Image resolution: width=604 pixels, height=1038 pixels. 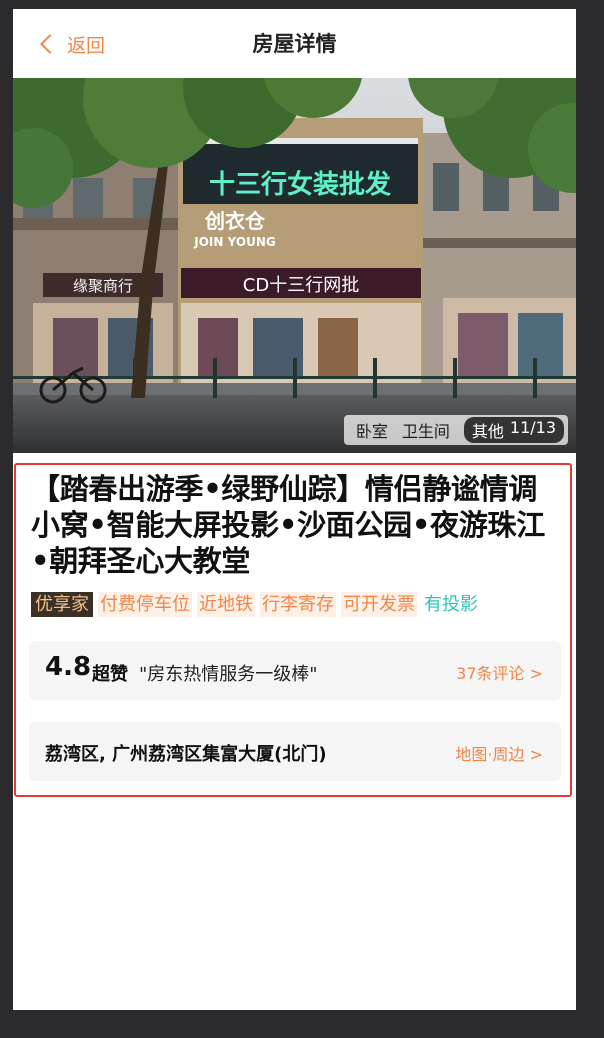 I want to click on storefront-sign-brand: 创衣仓, so click(x=235, y=221).